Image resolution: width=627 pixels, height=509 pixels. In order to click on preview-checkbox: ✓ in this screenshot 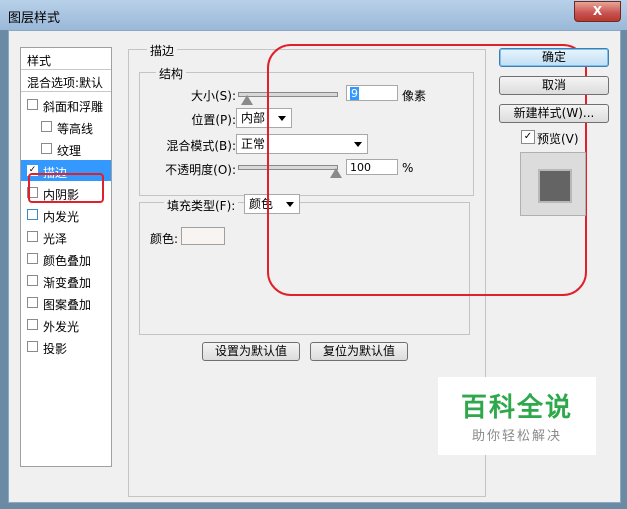, I will do `click(528, 137)`.